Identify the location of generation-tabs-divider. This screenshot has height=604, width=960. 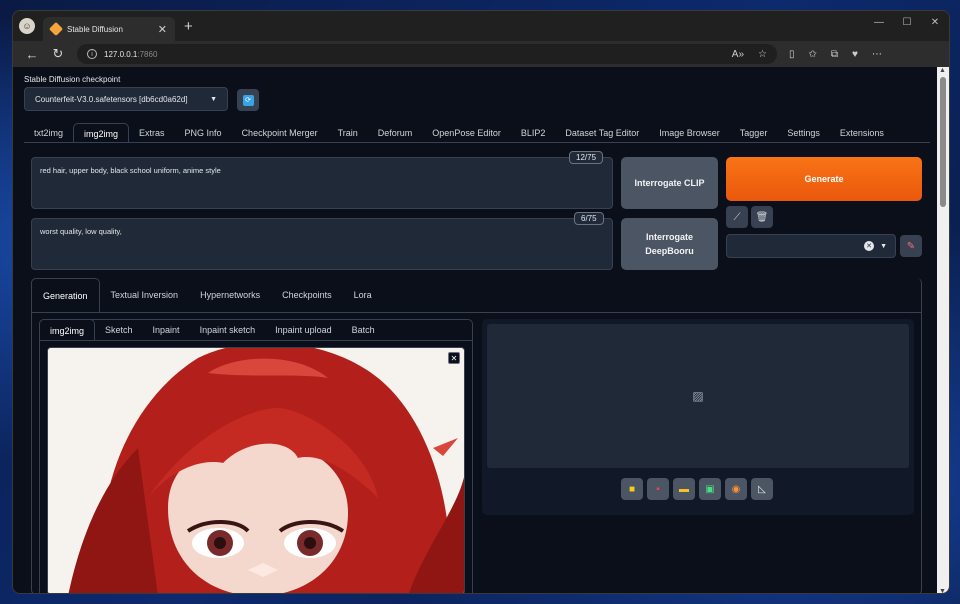
(476, 312).